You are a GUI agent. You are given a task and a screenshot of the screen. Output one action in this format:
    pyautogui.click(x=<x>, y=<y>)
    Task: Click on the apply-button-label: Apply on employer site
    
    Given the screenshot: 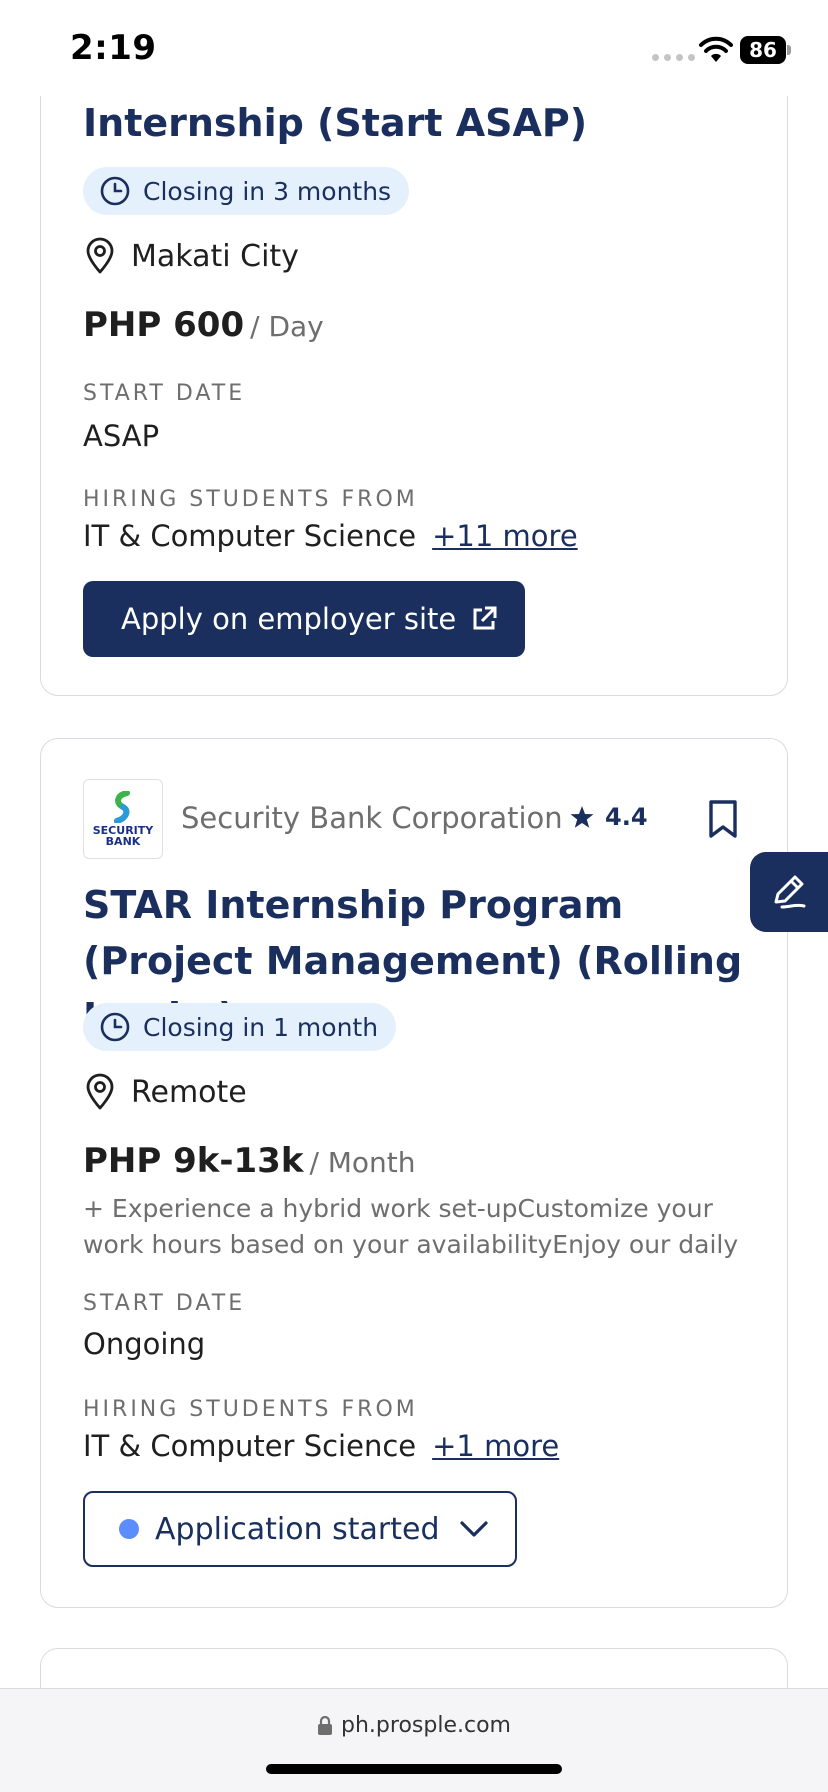 What is the action you would take?
    pyautogui.click(x=289, y=619)
    